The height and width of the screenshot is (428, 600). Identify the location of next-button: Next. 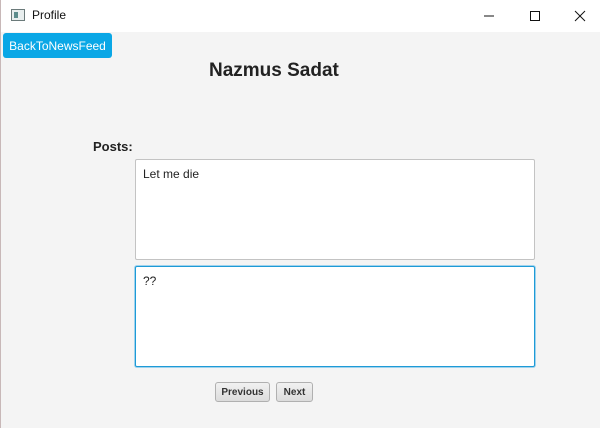
(294, 392).